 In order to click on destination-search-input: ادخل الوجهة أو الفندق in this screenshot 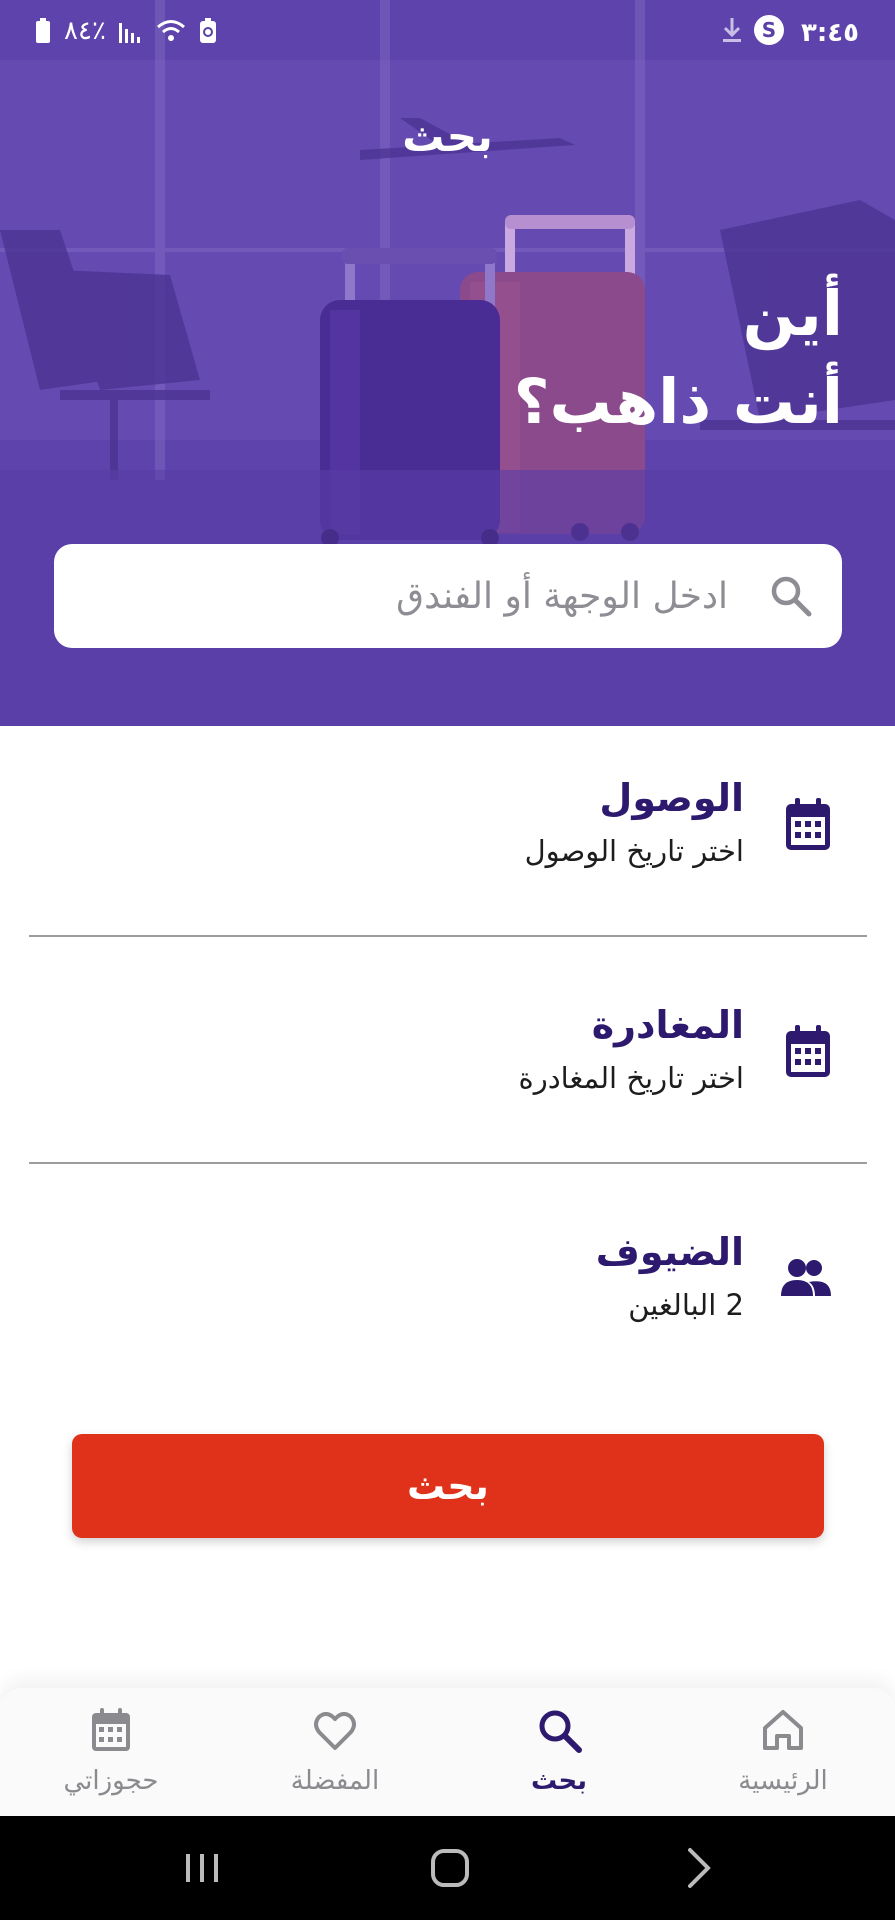, I will do `click(448, 596)`.